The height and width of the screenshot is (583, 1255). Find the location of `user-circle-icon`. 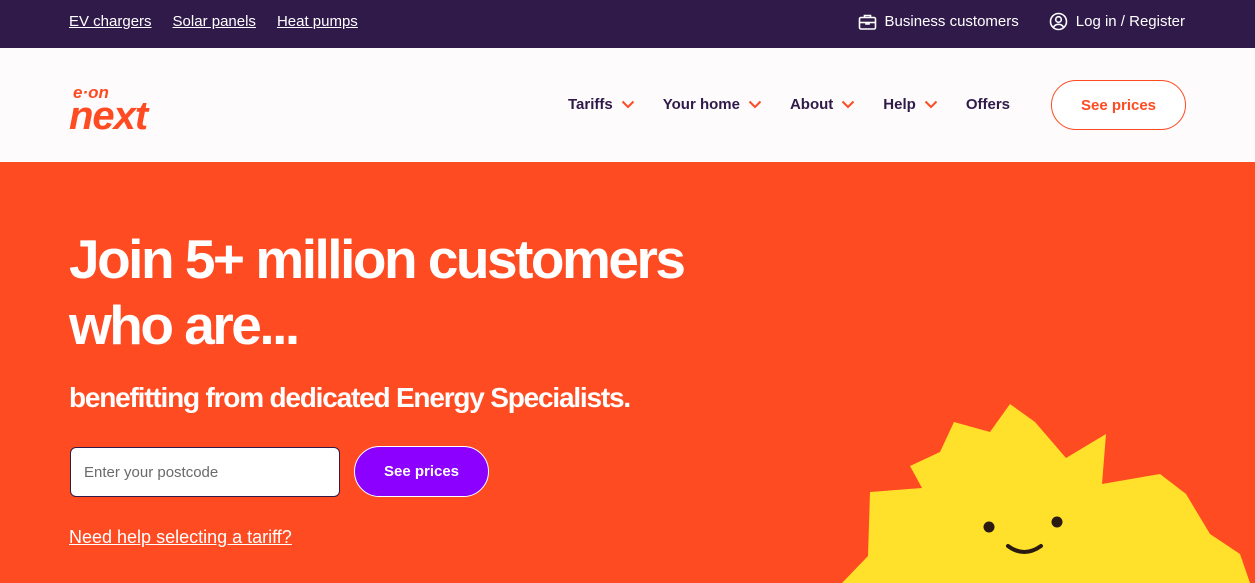

user-circle-icon is located at coordinates (1058, 21).